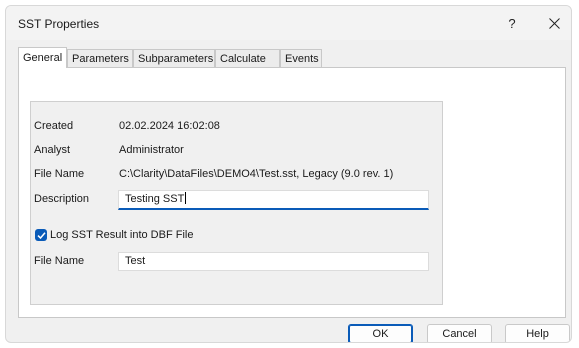 The width and height of the screenshot is (579, 348). Describe the element at coordinates (288, 23) in the screenshot. I see `title-bar: SST Properties ?` at that location.